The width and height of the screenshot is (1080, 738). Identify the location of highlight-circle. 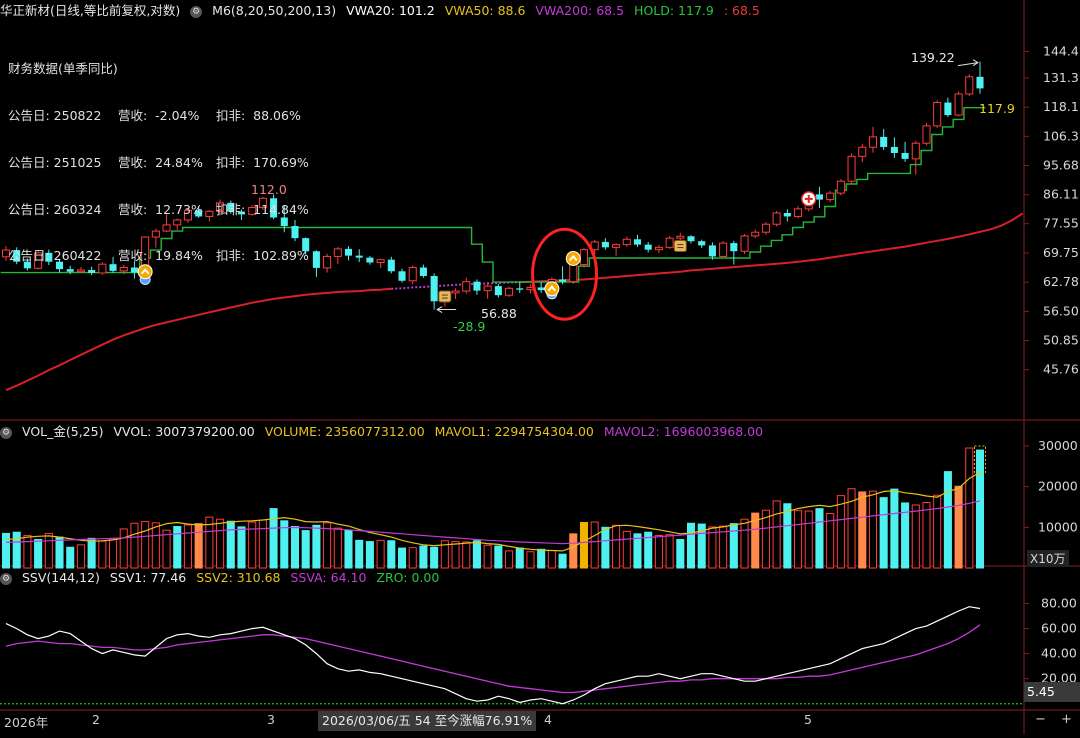
(565, 274).